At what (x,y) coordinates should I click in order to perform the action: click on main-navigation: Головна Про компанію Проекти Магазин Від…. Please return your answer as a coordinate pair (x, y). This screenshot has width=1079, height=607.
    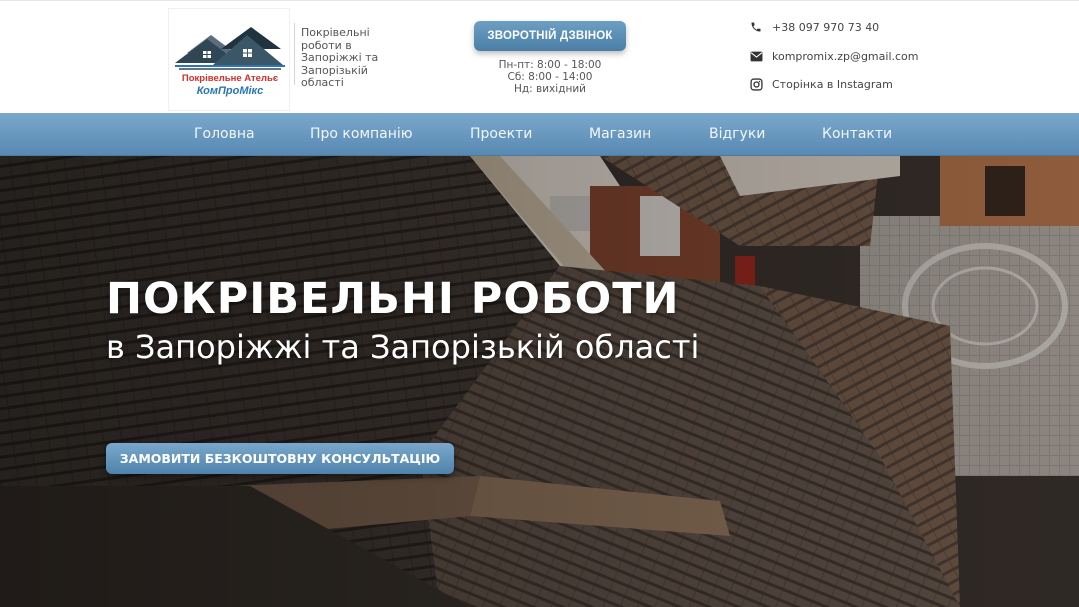
    Looking at the image, I should click on (539, 134).